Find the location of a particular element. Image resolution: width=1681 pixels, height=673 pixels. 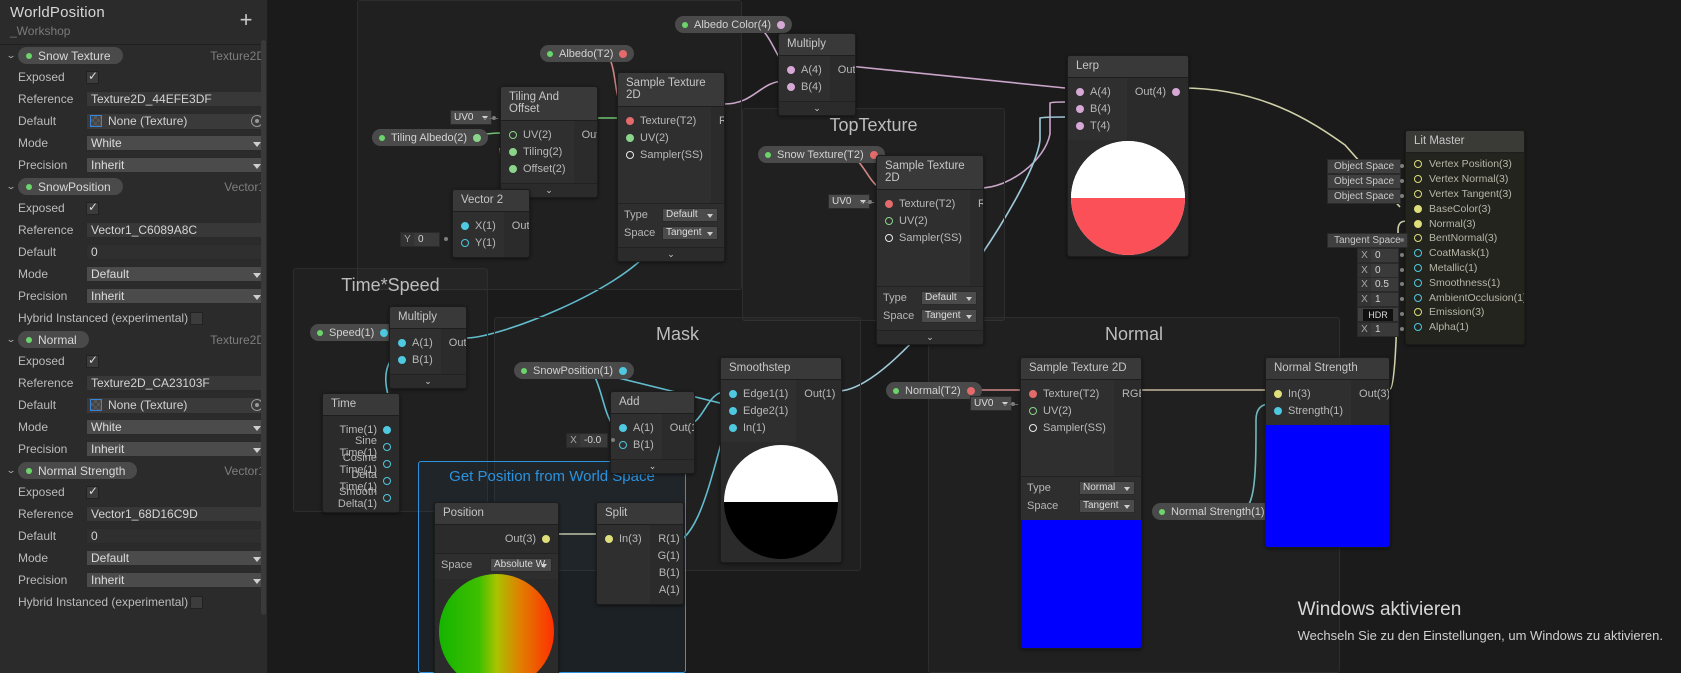

space-select: Absolute W is located at coordinates (521, 565).